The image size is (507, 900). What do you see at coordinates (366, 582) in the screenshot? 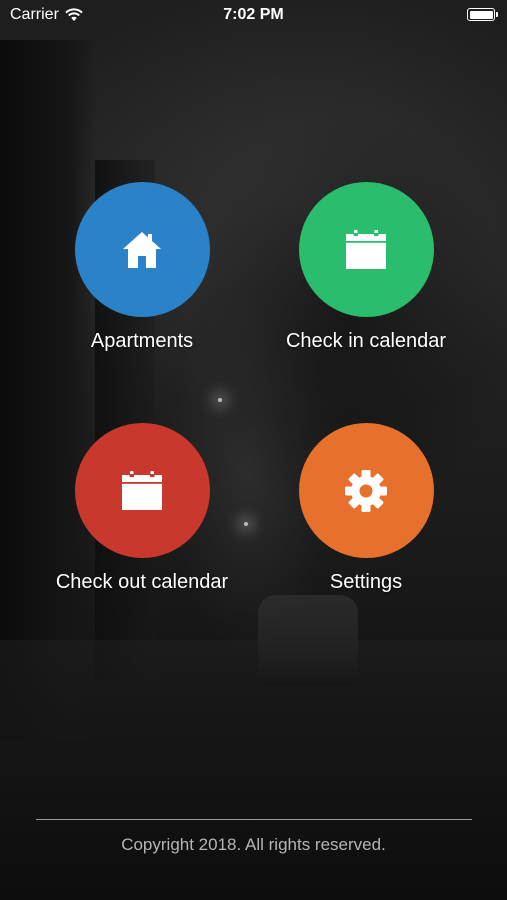
I see `settings-label: Settings` at bounding box center [366, 582].